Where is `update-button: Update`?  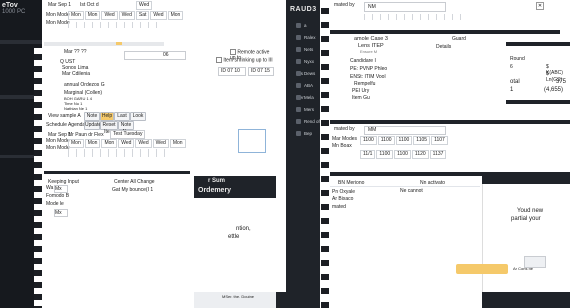
update-button: Update is located at coordinates (92, 125).